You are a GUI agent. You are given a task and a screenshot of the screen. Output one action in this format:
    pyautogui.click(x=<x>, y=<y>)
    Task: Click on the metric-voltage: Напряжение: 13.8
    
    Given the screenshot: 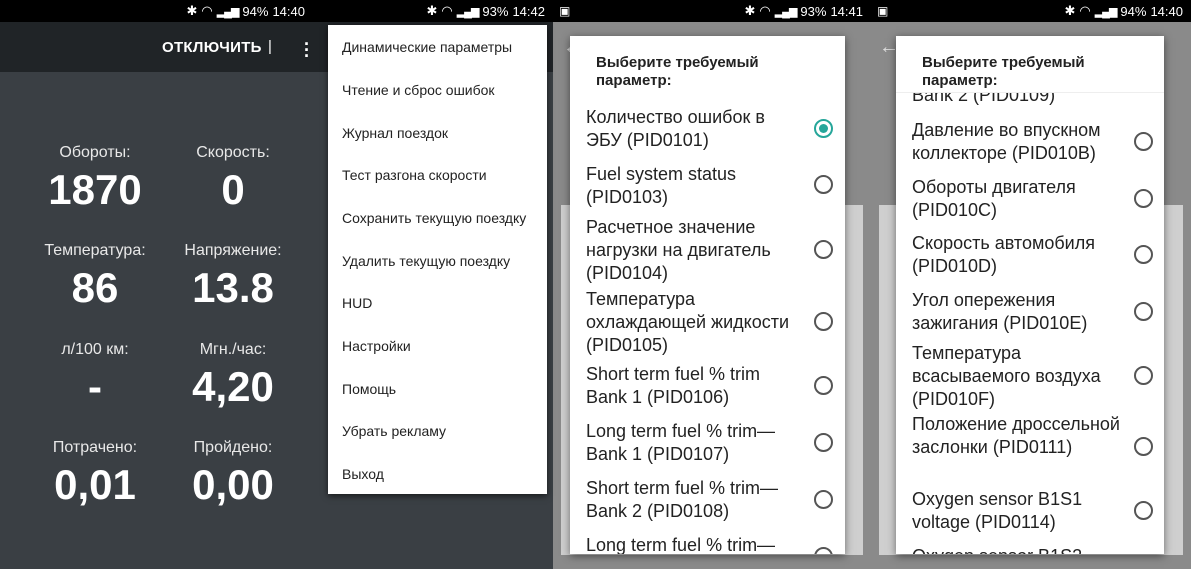 What is the action you would take?
    pyautogui.click(x=233, y=277)
    